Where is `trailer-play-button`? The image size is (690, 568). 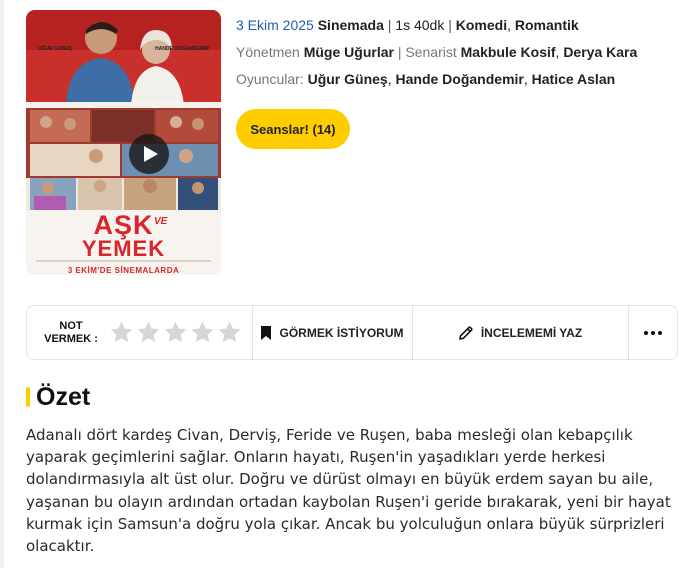 trailer-play-button is located at coordinates (149, 154).